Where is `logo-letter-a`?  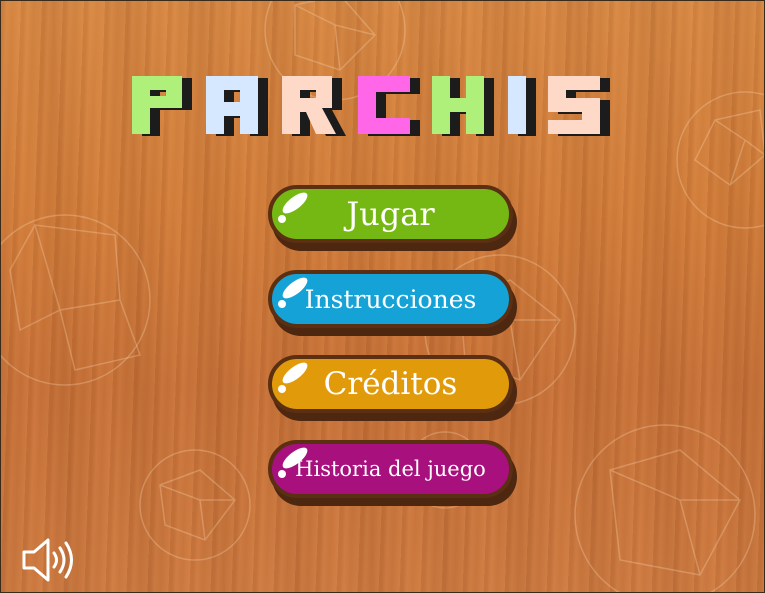
logo-letter-a is located at coordinates (237, 106).